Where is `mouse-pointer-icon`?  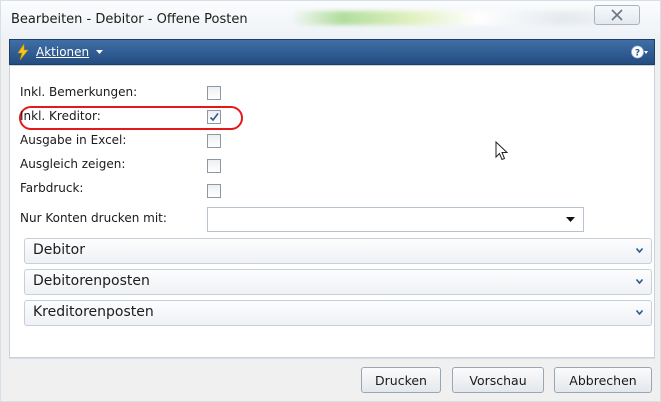
mouse-pointer-icon is located at coordinates (502, 151).